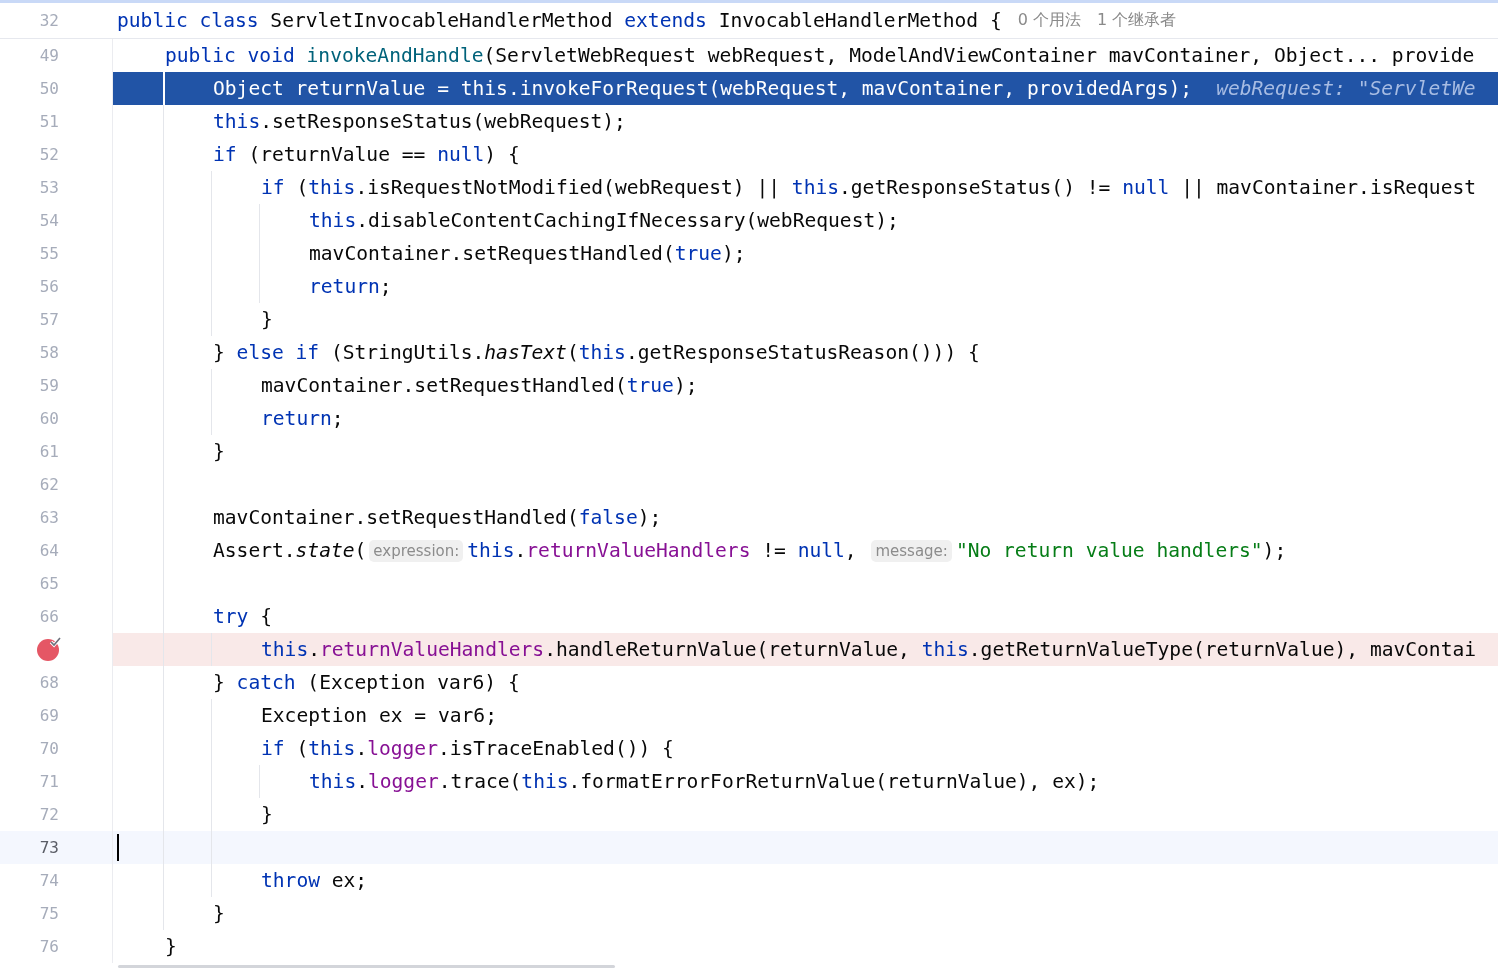 Image resolution: width=1498 pixels, height=972 pixels. What do you see at coordinates (366, 966) in the screenshot?
I see `horizontal-scrollbar` at bounding box center [366, 966].